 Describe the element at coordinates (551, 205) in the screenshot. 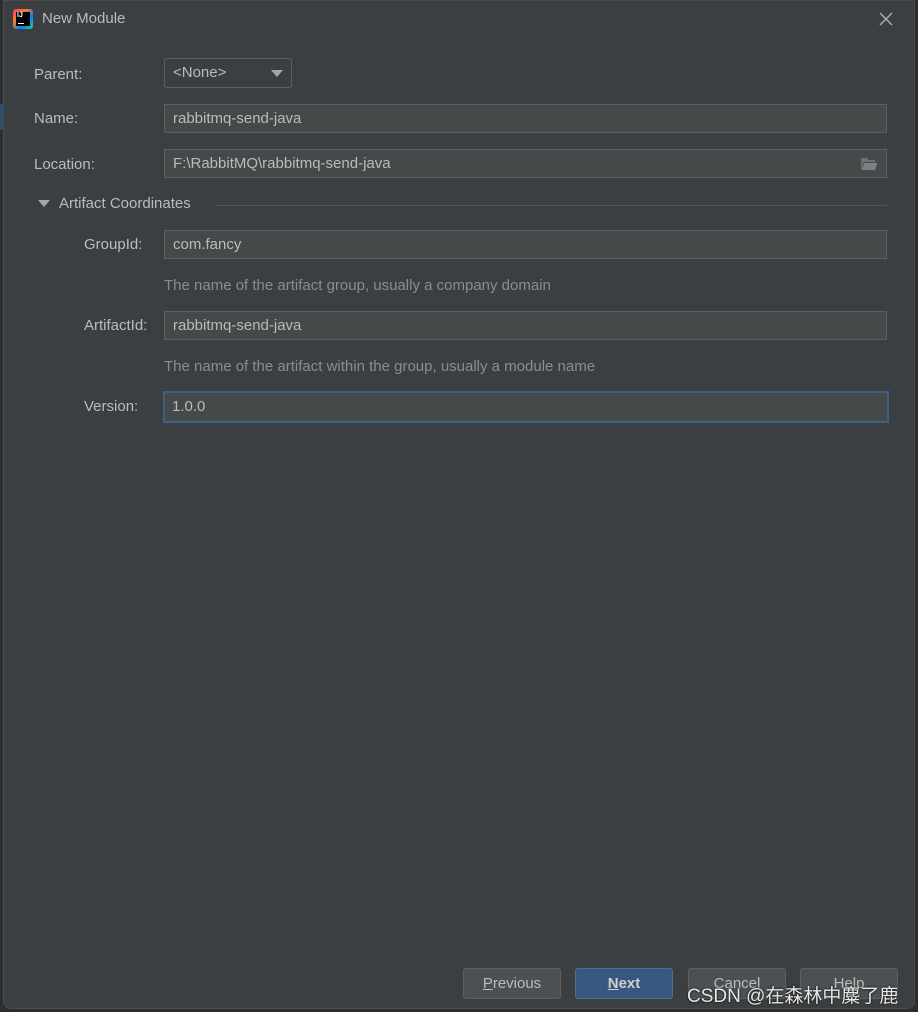

I see `section-divider` at that location.